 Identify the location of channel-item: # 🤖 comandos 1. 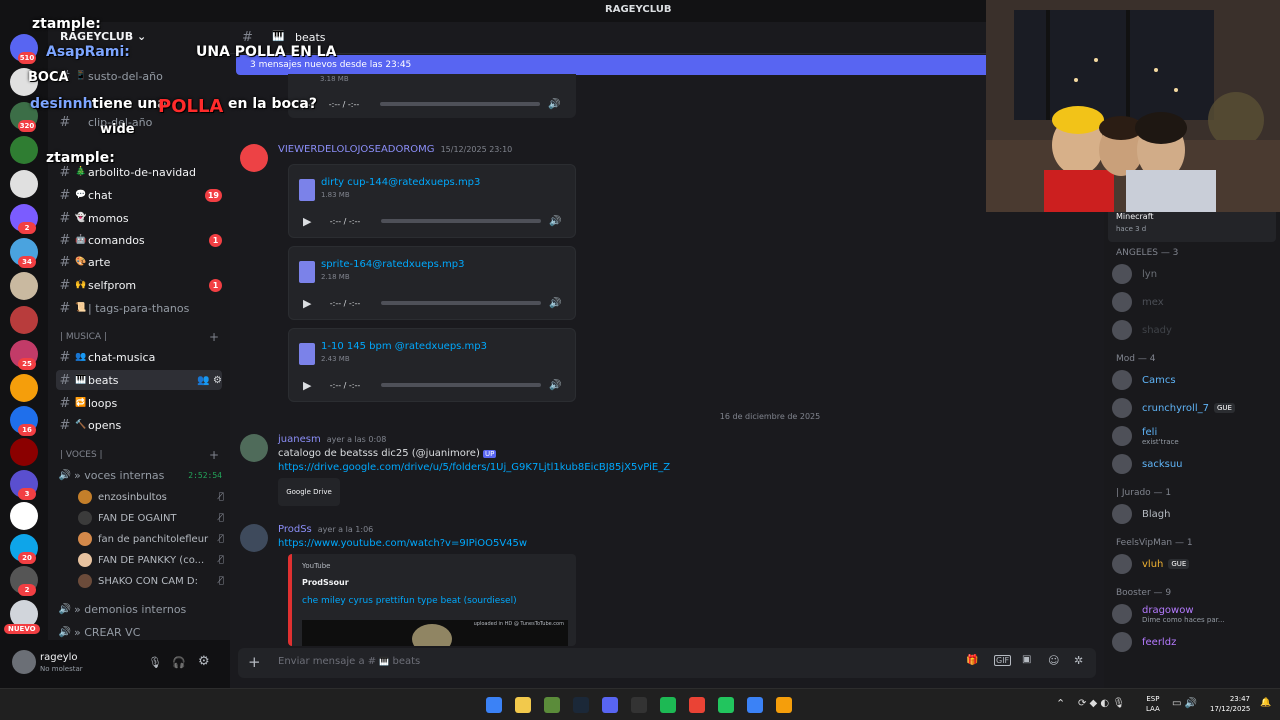
(139, 240).